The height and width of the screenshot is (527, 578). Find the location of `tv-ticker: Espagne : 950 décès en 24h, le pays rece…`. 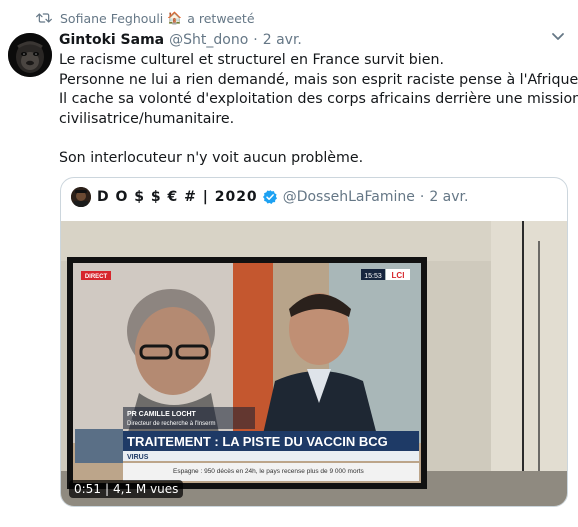

tv-ticker: Espagne : 950 décès en 24h, le pays rece… is located at coordinates (269, 471).